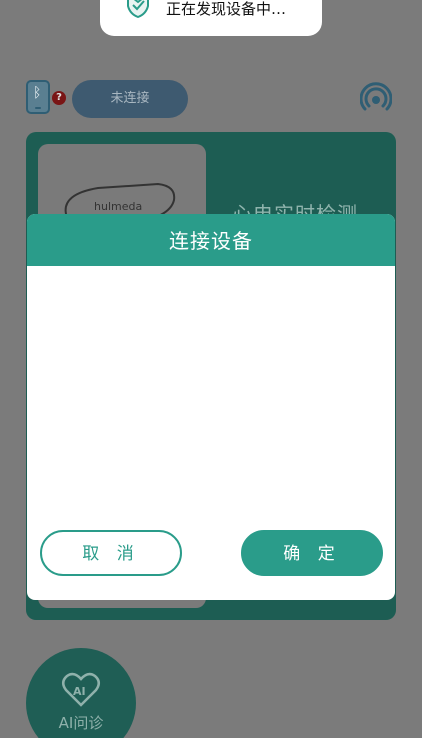 The height and width of the screenshot is (738, 422). What do you see at coordinates (111, 553) in the screenshot?
I see `cancel-button: 取 消` at bounding box center [111, 553].